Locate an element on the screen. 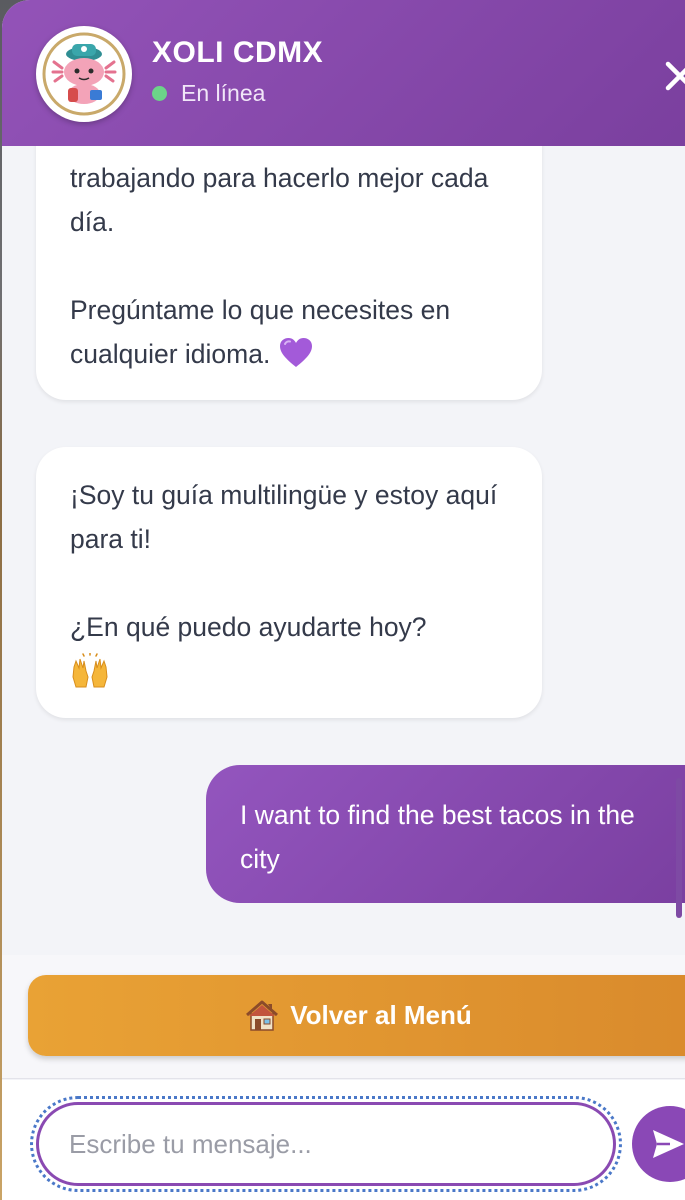 The height and width of the screenshot is (1200, 685). composer is located at coordinates (343, 1140).